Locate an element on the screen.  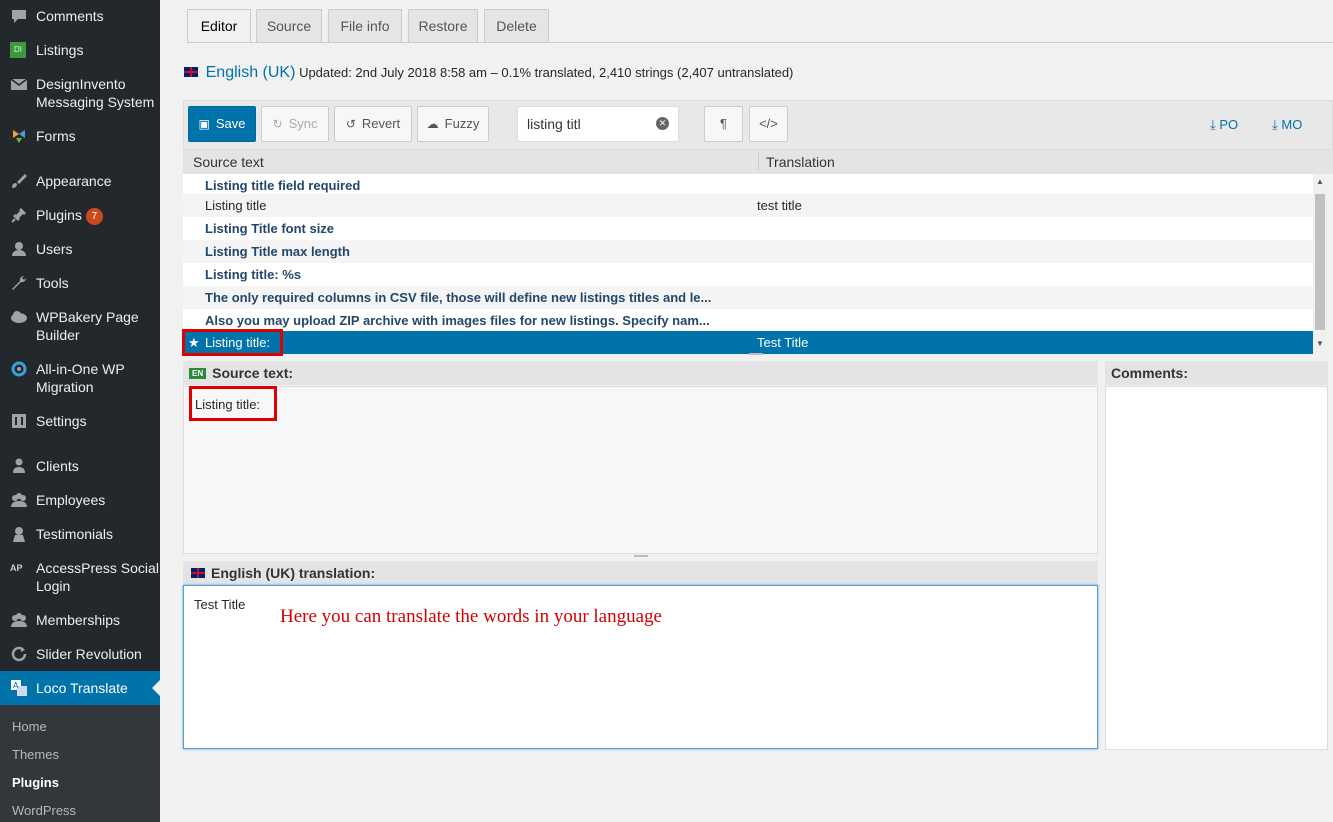
source-panel-header: EN Source text: is located at coordinates (640, 373).